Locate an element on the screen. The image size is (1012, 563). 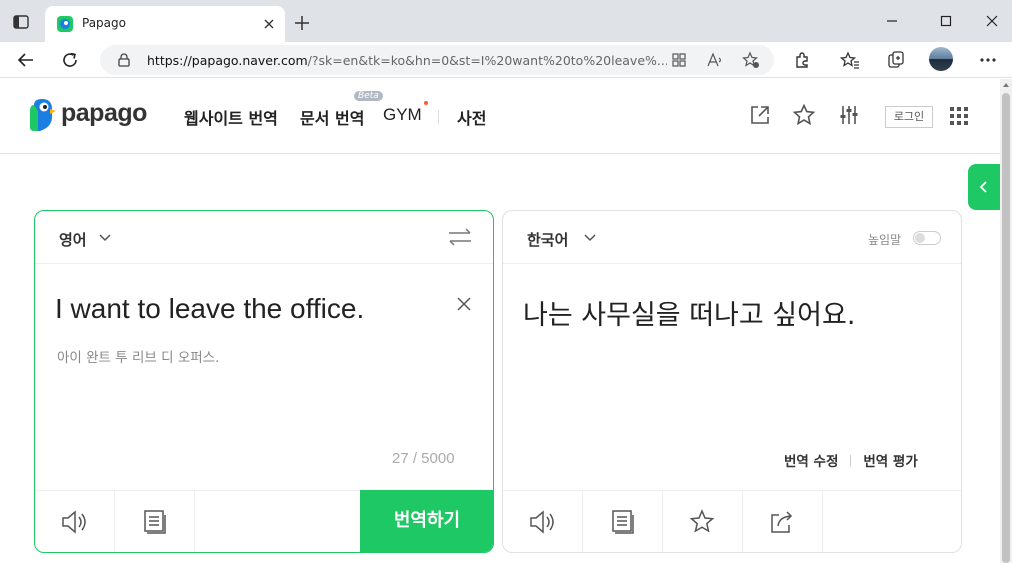
chevron-left-icon is located at coordinates (983, 187).